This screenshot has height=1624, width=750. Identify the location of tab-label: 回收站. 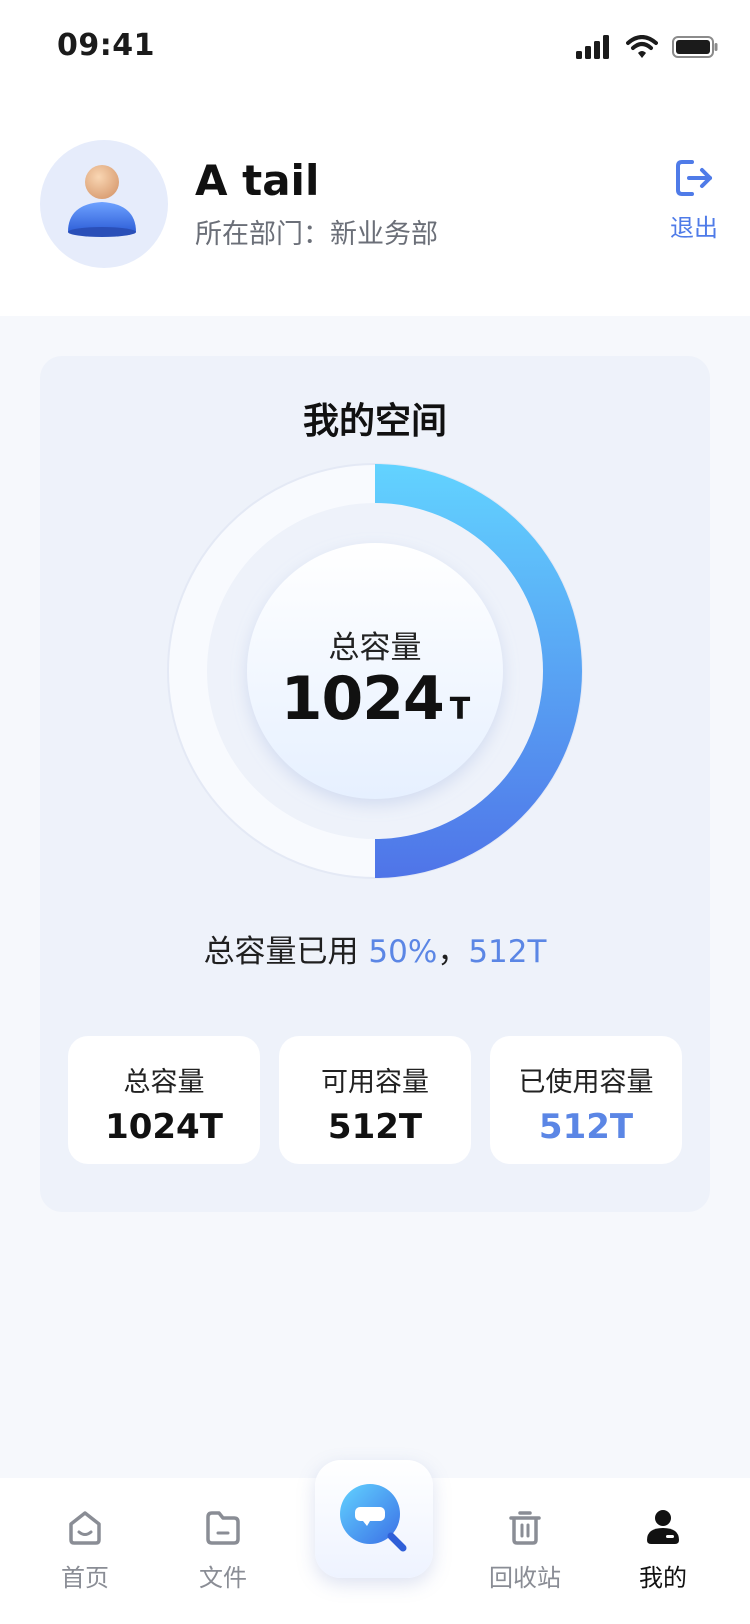
(525, 1578).